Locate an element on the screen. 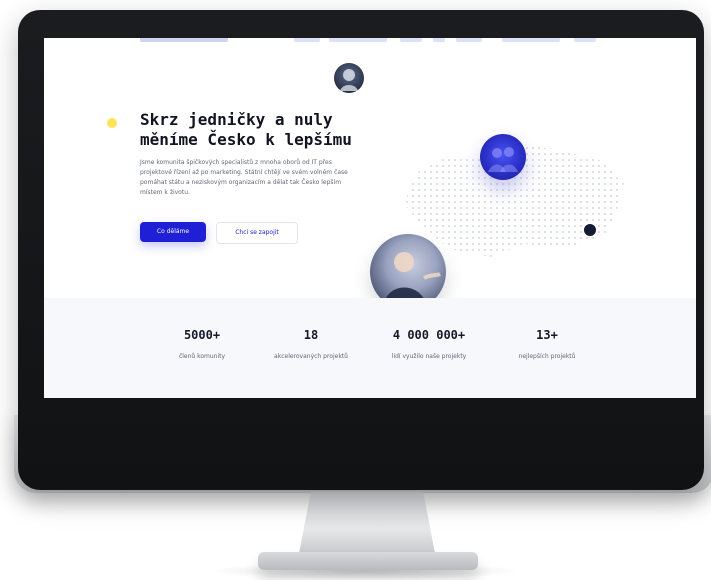 This screenshot has width=711, height=580. stat-users-value: 4 000 000+ is located at coordinates (429, 335).